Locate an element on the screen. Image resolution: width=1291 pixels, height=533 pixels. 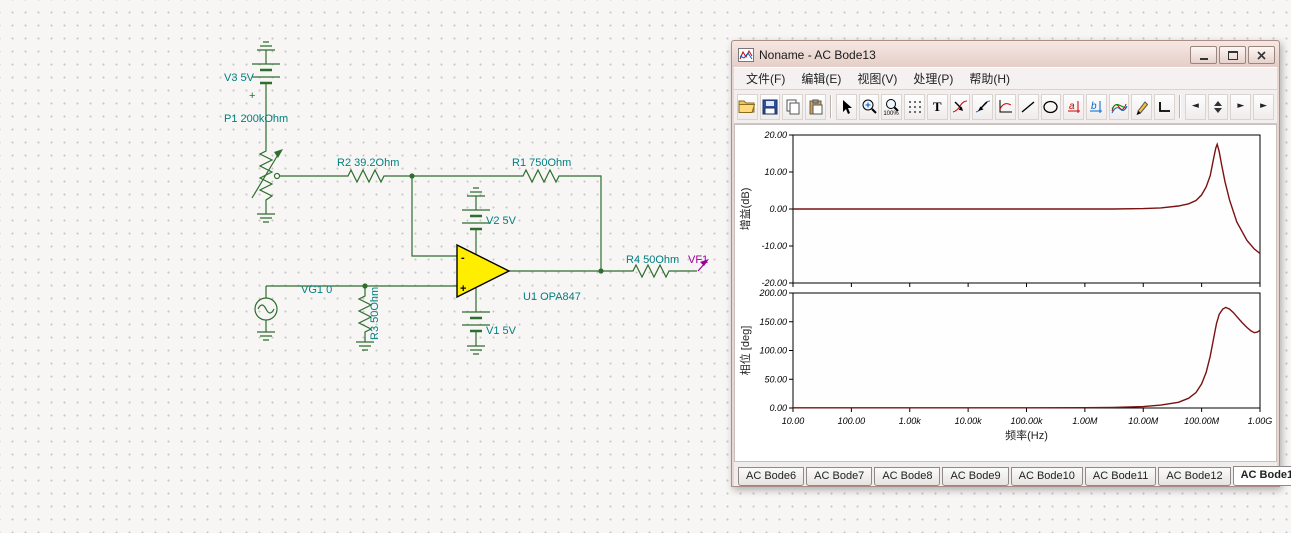
text-tool-button: T is located at coordinates (937, 106).